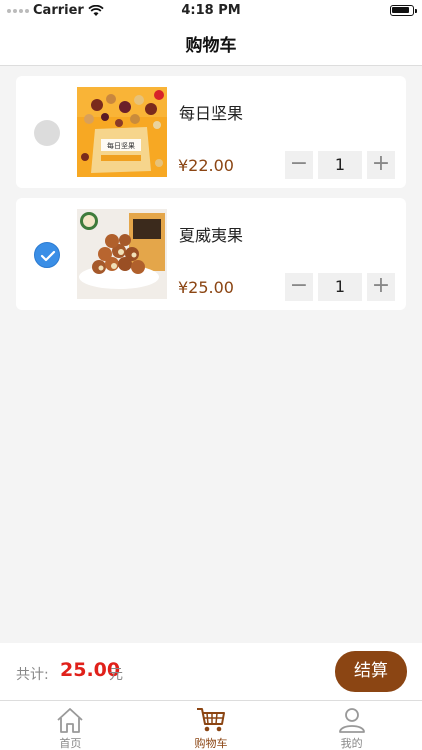 This screenshot has height=750, width=422. I want to click on tab-label: 首页, so click(70, 743).